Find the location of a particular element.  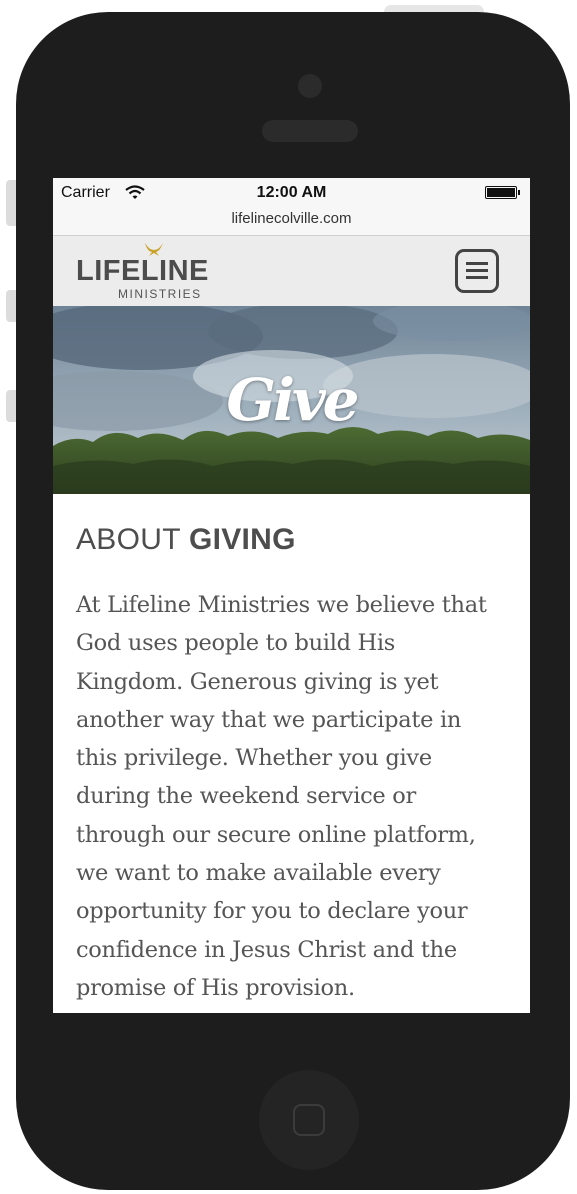

hero-banner: Give is located at coordinates (291, 400).